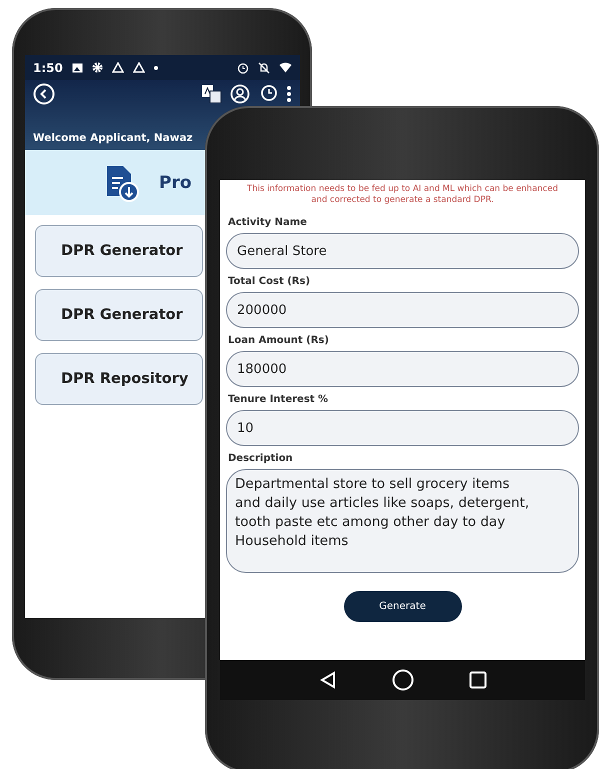 The height and width of the screenshot is (769, 599). I want to click on generate-button: Generate, so click(403, 606).